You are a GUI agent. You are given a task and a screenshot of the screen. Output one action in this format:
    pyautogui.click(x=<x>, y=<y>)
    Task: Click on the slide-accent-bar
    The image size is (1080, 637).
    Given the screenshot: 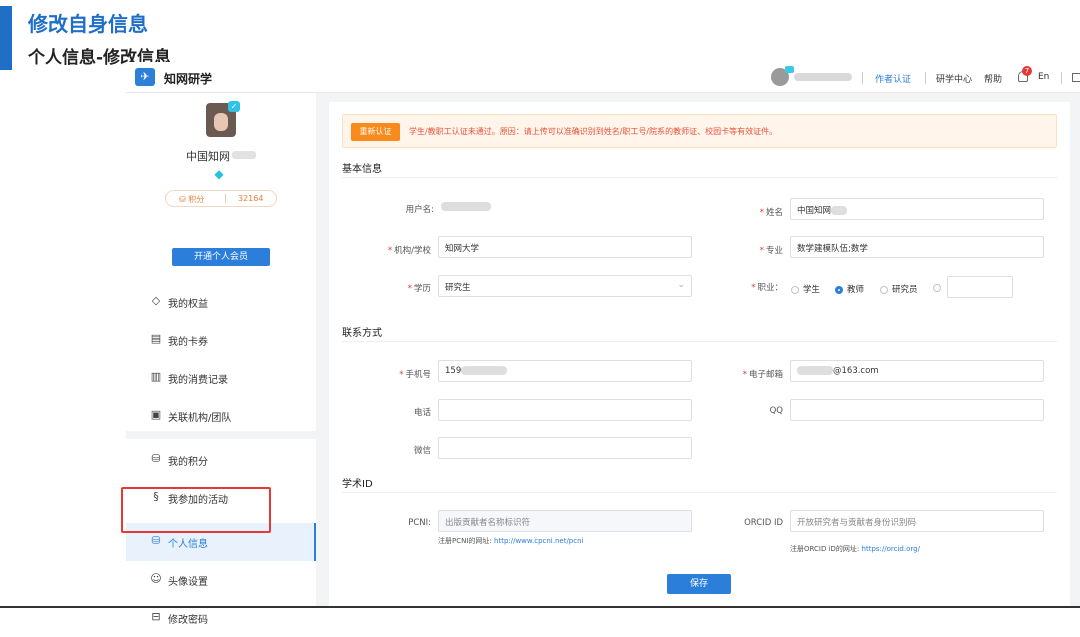 What is the action you would take?
    pyautogui.click(x=6, y=38)
    